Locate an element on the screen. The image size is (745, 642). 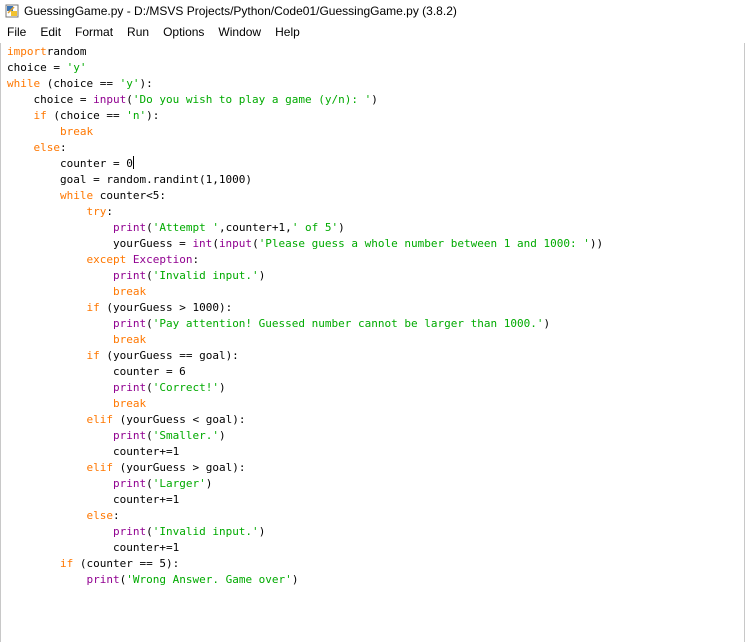
menu-window: Window is located at coordinates (239, 32).